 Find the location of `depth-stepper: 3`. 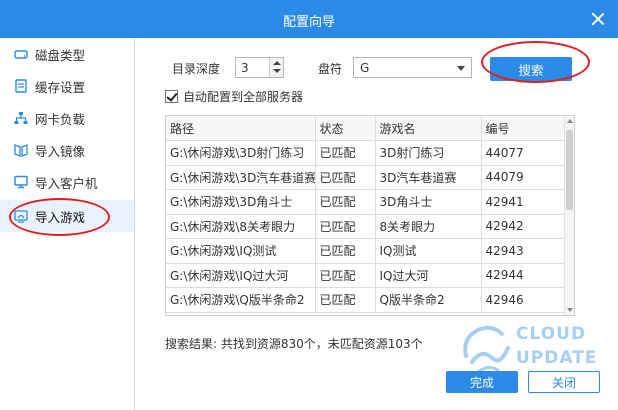

depth-stepper: 3 is located at coordinates (259, 67).